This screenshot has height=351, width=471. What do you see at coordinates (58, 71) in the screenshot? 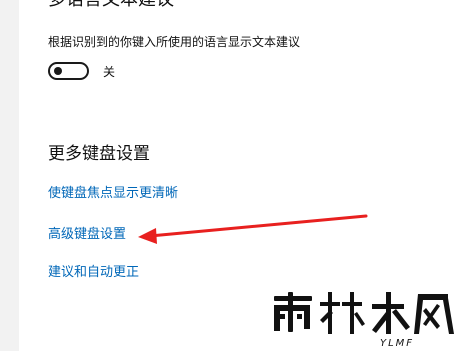
I see `toggle-knob` at bounding box center [58, 71].